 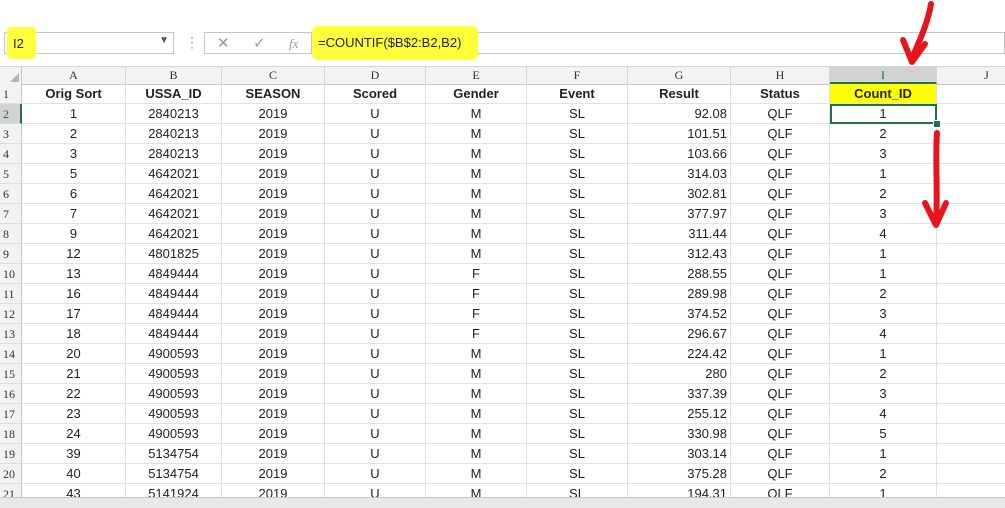 What do you see at coordinates (192, 42) in the screenshot?
I see `more-vertical-icon: ⋮` at bounding box center [192, 42].